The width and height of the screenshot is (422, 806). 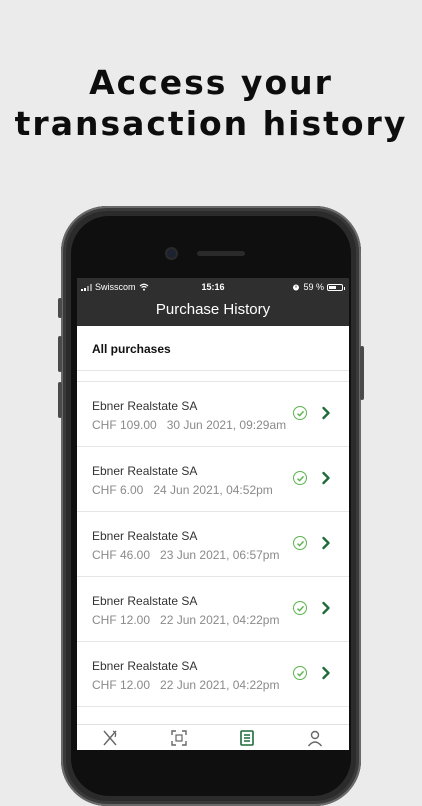 I want to click on tab-history, so click(x=247, y=739).